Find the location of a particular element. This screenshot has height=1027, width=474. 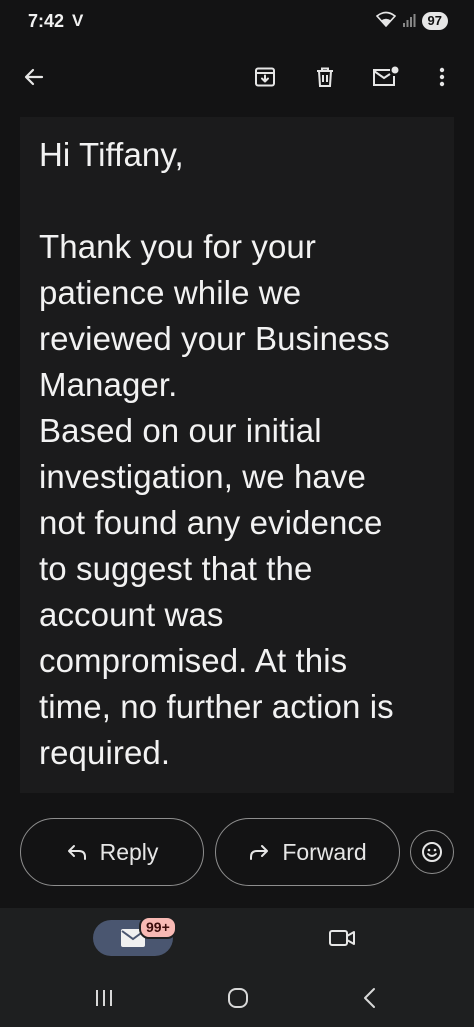

archive-icon is located at coordinates (265, 77).